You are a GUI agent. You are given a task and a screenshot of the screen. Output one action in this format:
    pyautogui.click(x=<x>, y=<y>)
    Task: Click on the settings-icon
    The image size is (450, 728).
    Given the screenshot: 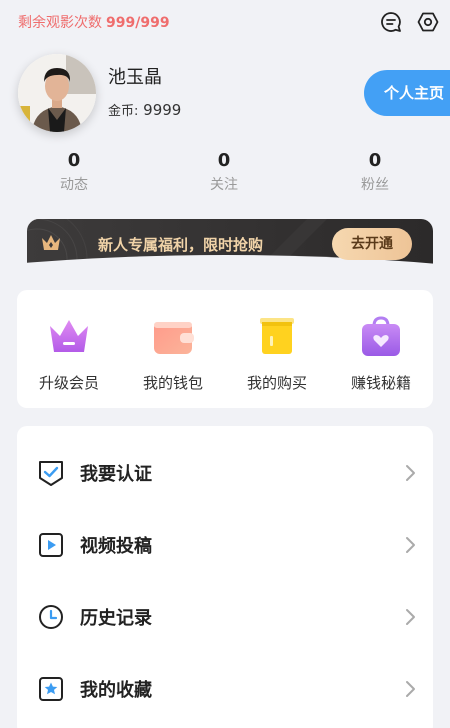 What is the action you would take?
    pyautogui.click(x=428, y=22)
    